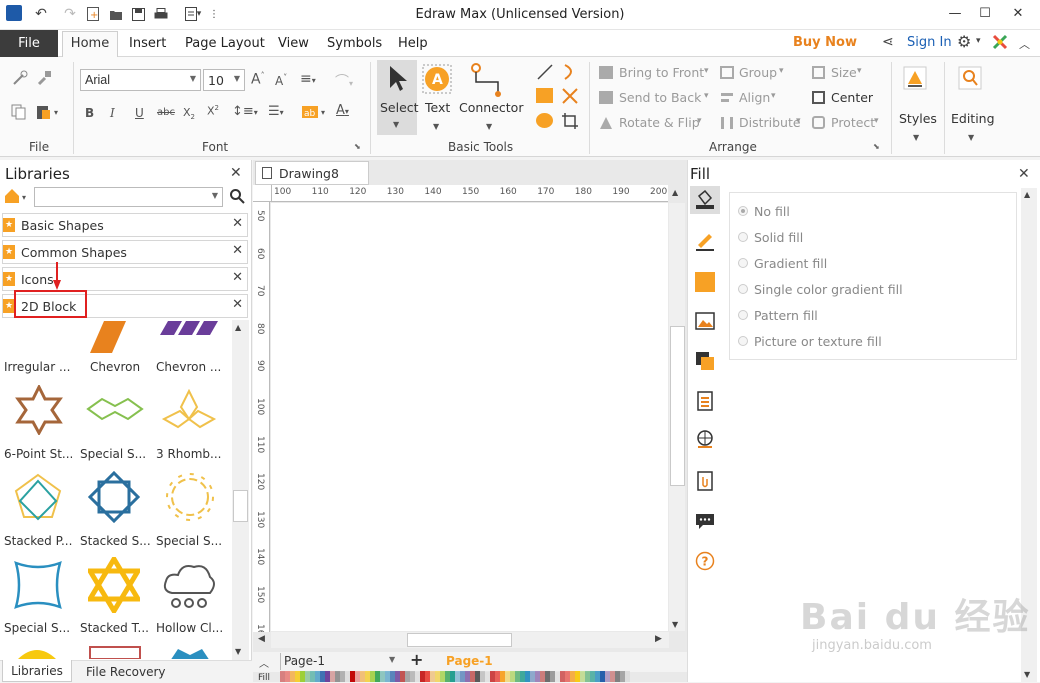  I want to click on text-tool-label: Text, so click(437, 107).